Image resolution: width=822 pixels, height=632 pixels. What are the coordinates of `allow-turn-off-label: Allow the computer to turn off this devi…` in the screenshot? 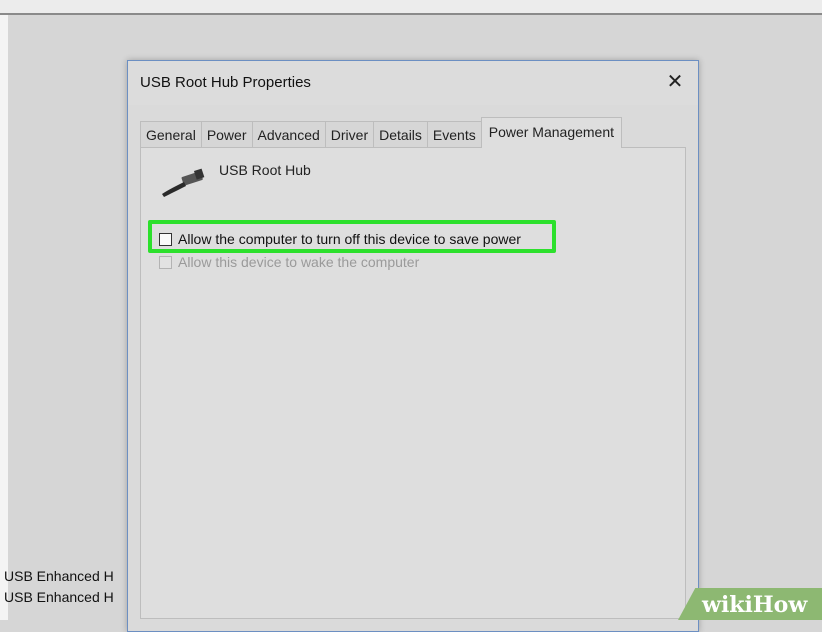 It's located at (349, 239).